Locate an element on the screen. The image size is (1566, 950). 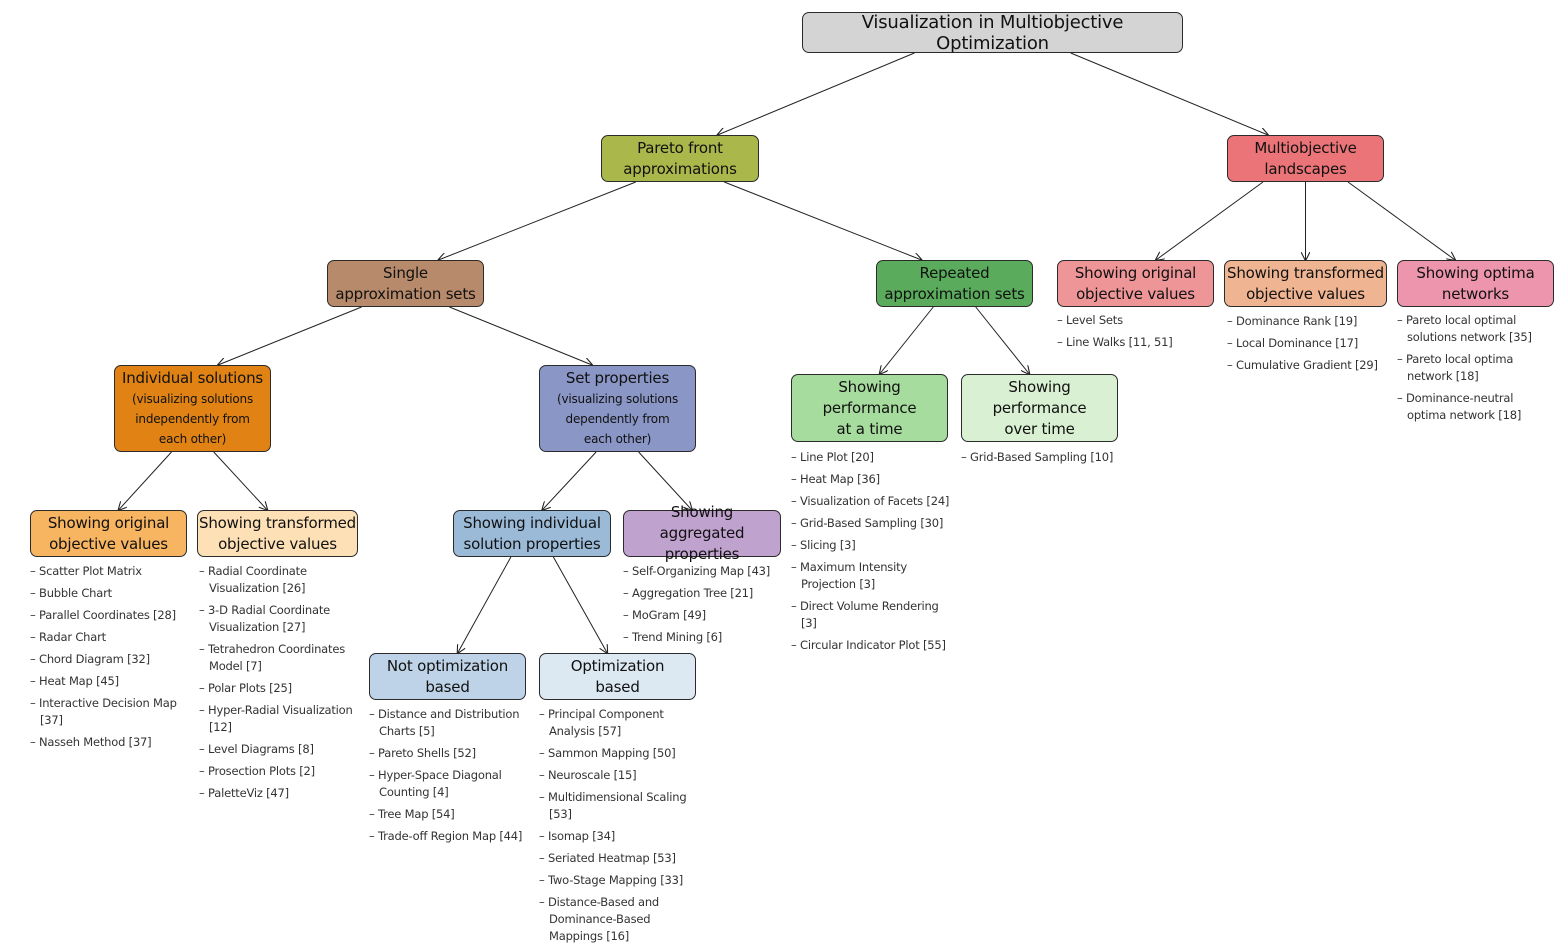
list-item: Trend Mining [6] is located at coordinates (708, 637).